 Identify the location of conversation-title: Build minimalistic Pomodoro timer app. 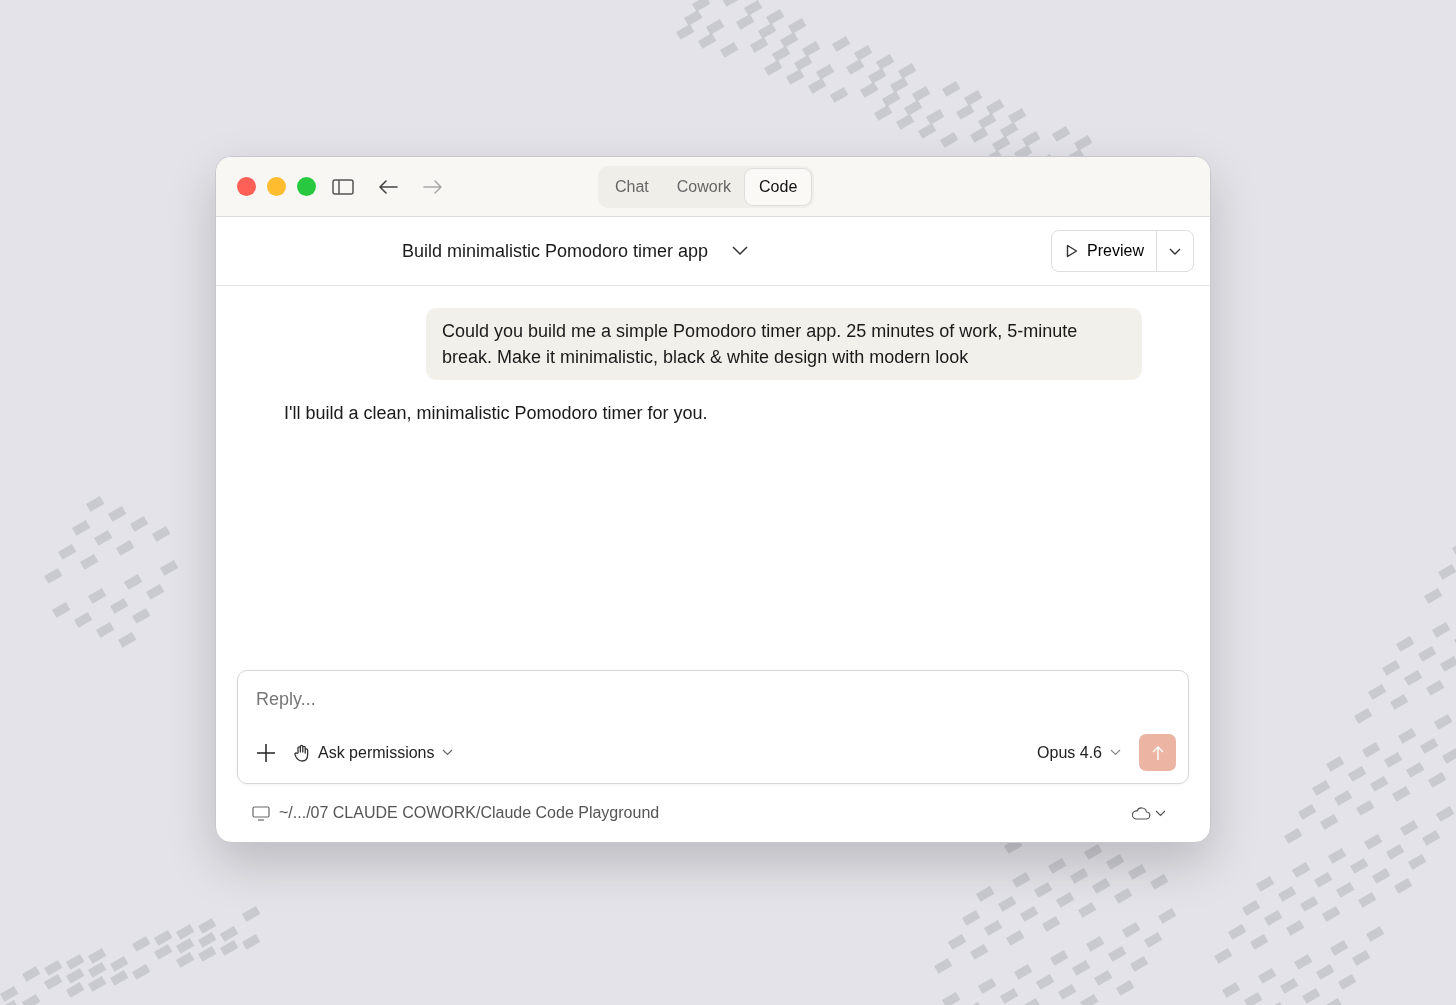
(555, 251).